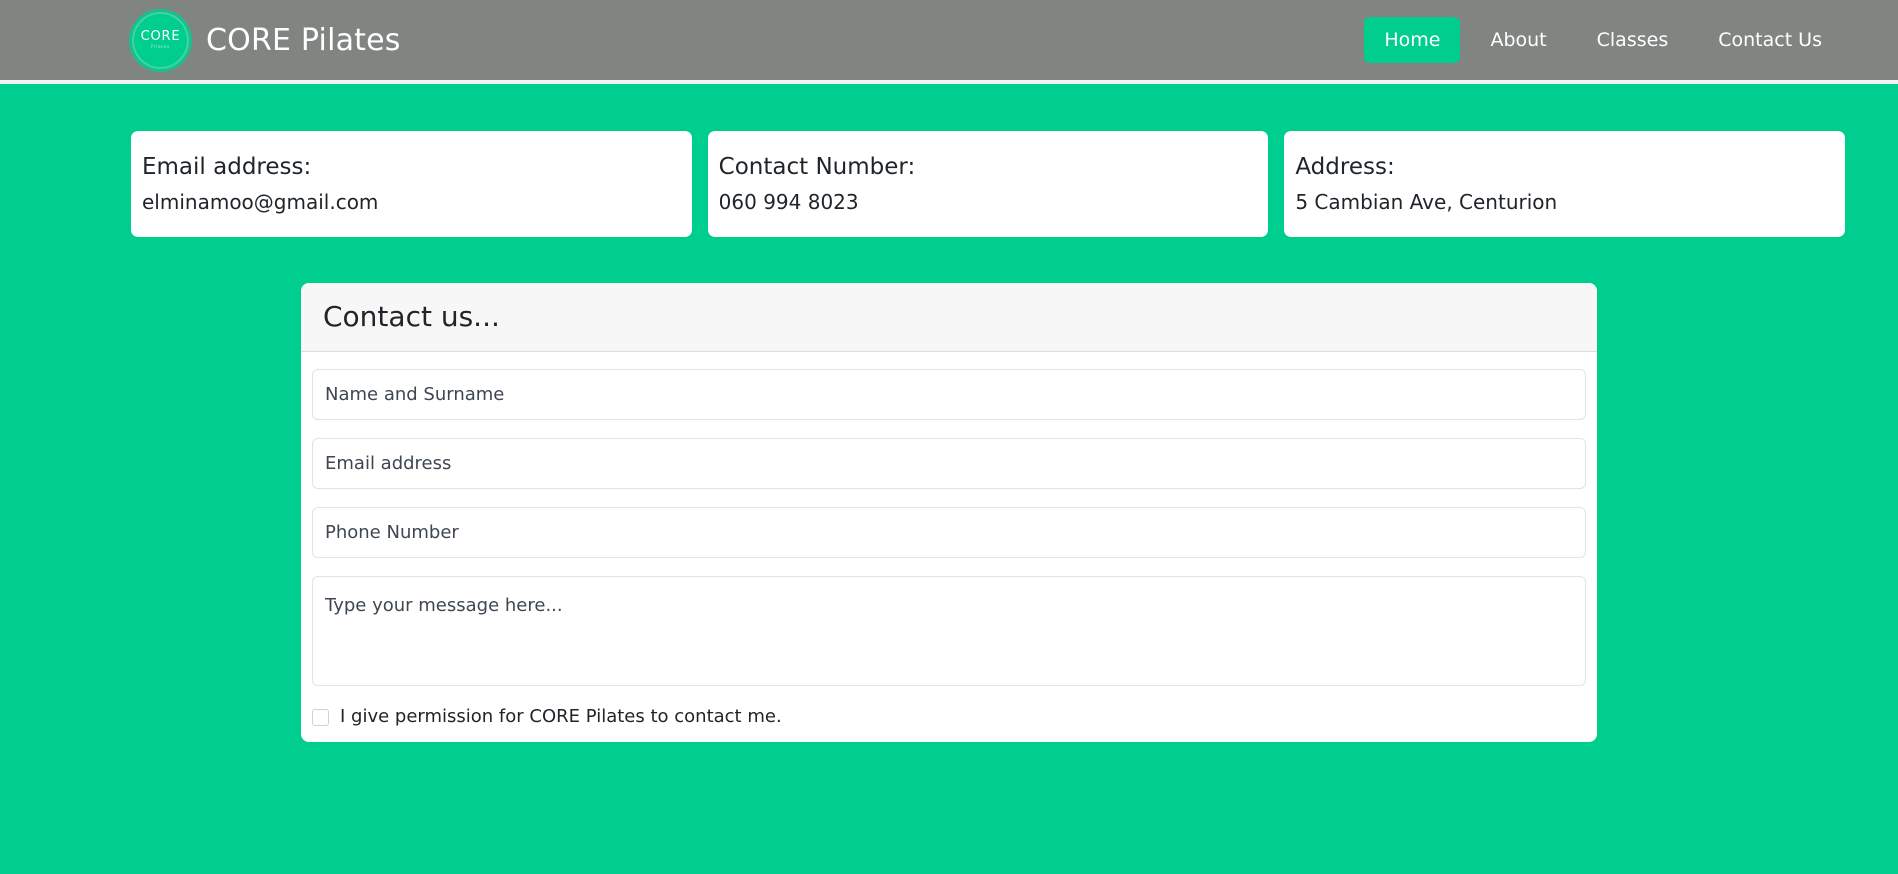 This screenshot has height=874, width=1898. What do you see at coordinates (788, 201) in the screenshot?
I see `info-card-value: 060 994 8023` at bounding box center [788, 201].